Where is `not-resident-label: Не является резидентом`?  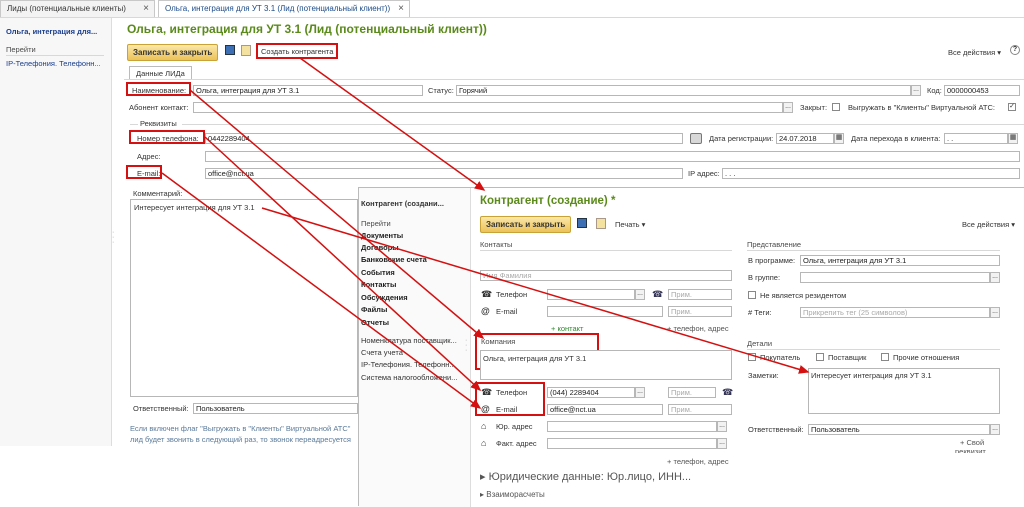 not-resident-label: Не является резидентом is located at coordinates (803, 295).